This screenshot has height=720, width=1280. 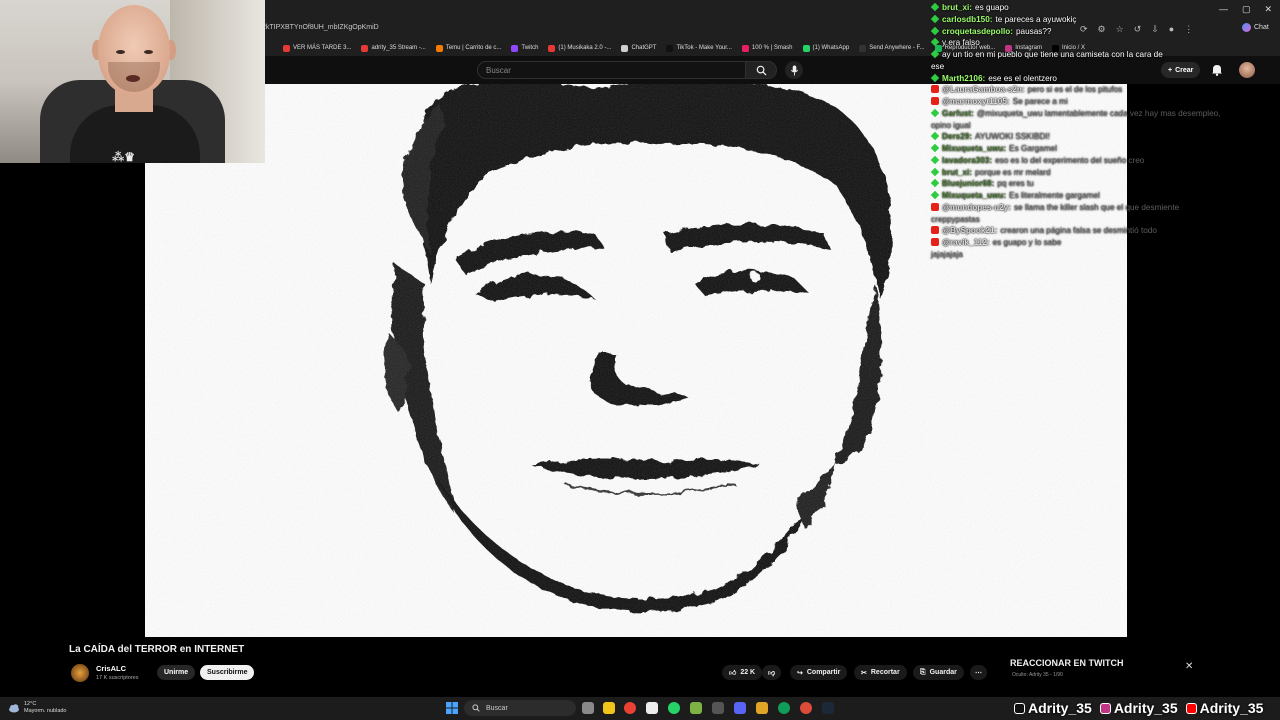 I want to click on youtube-header: Buscar + Crear, so click(x=772, y=70).